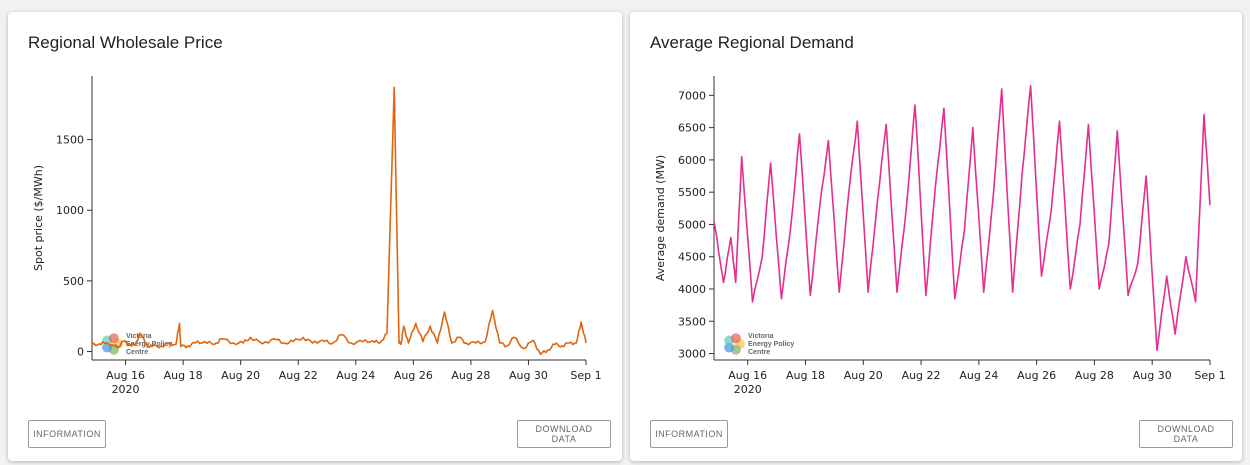 This screenshot has width=1250, height=465. What do you see at coordinates (692, 95) in the screenshot?
I see `y-tick-label: 7000` at bounding box center [692, 95].